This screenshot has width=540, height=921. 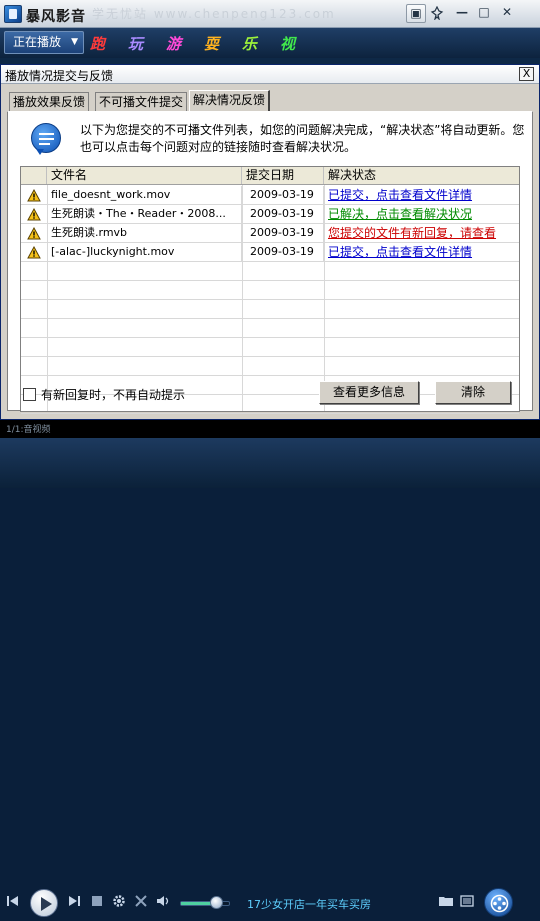 I want to click on status-line: 1/1:音视频, so click(x=270, y=429).